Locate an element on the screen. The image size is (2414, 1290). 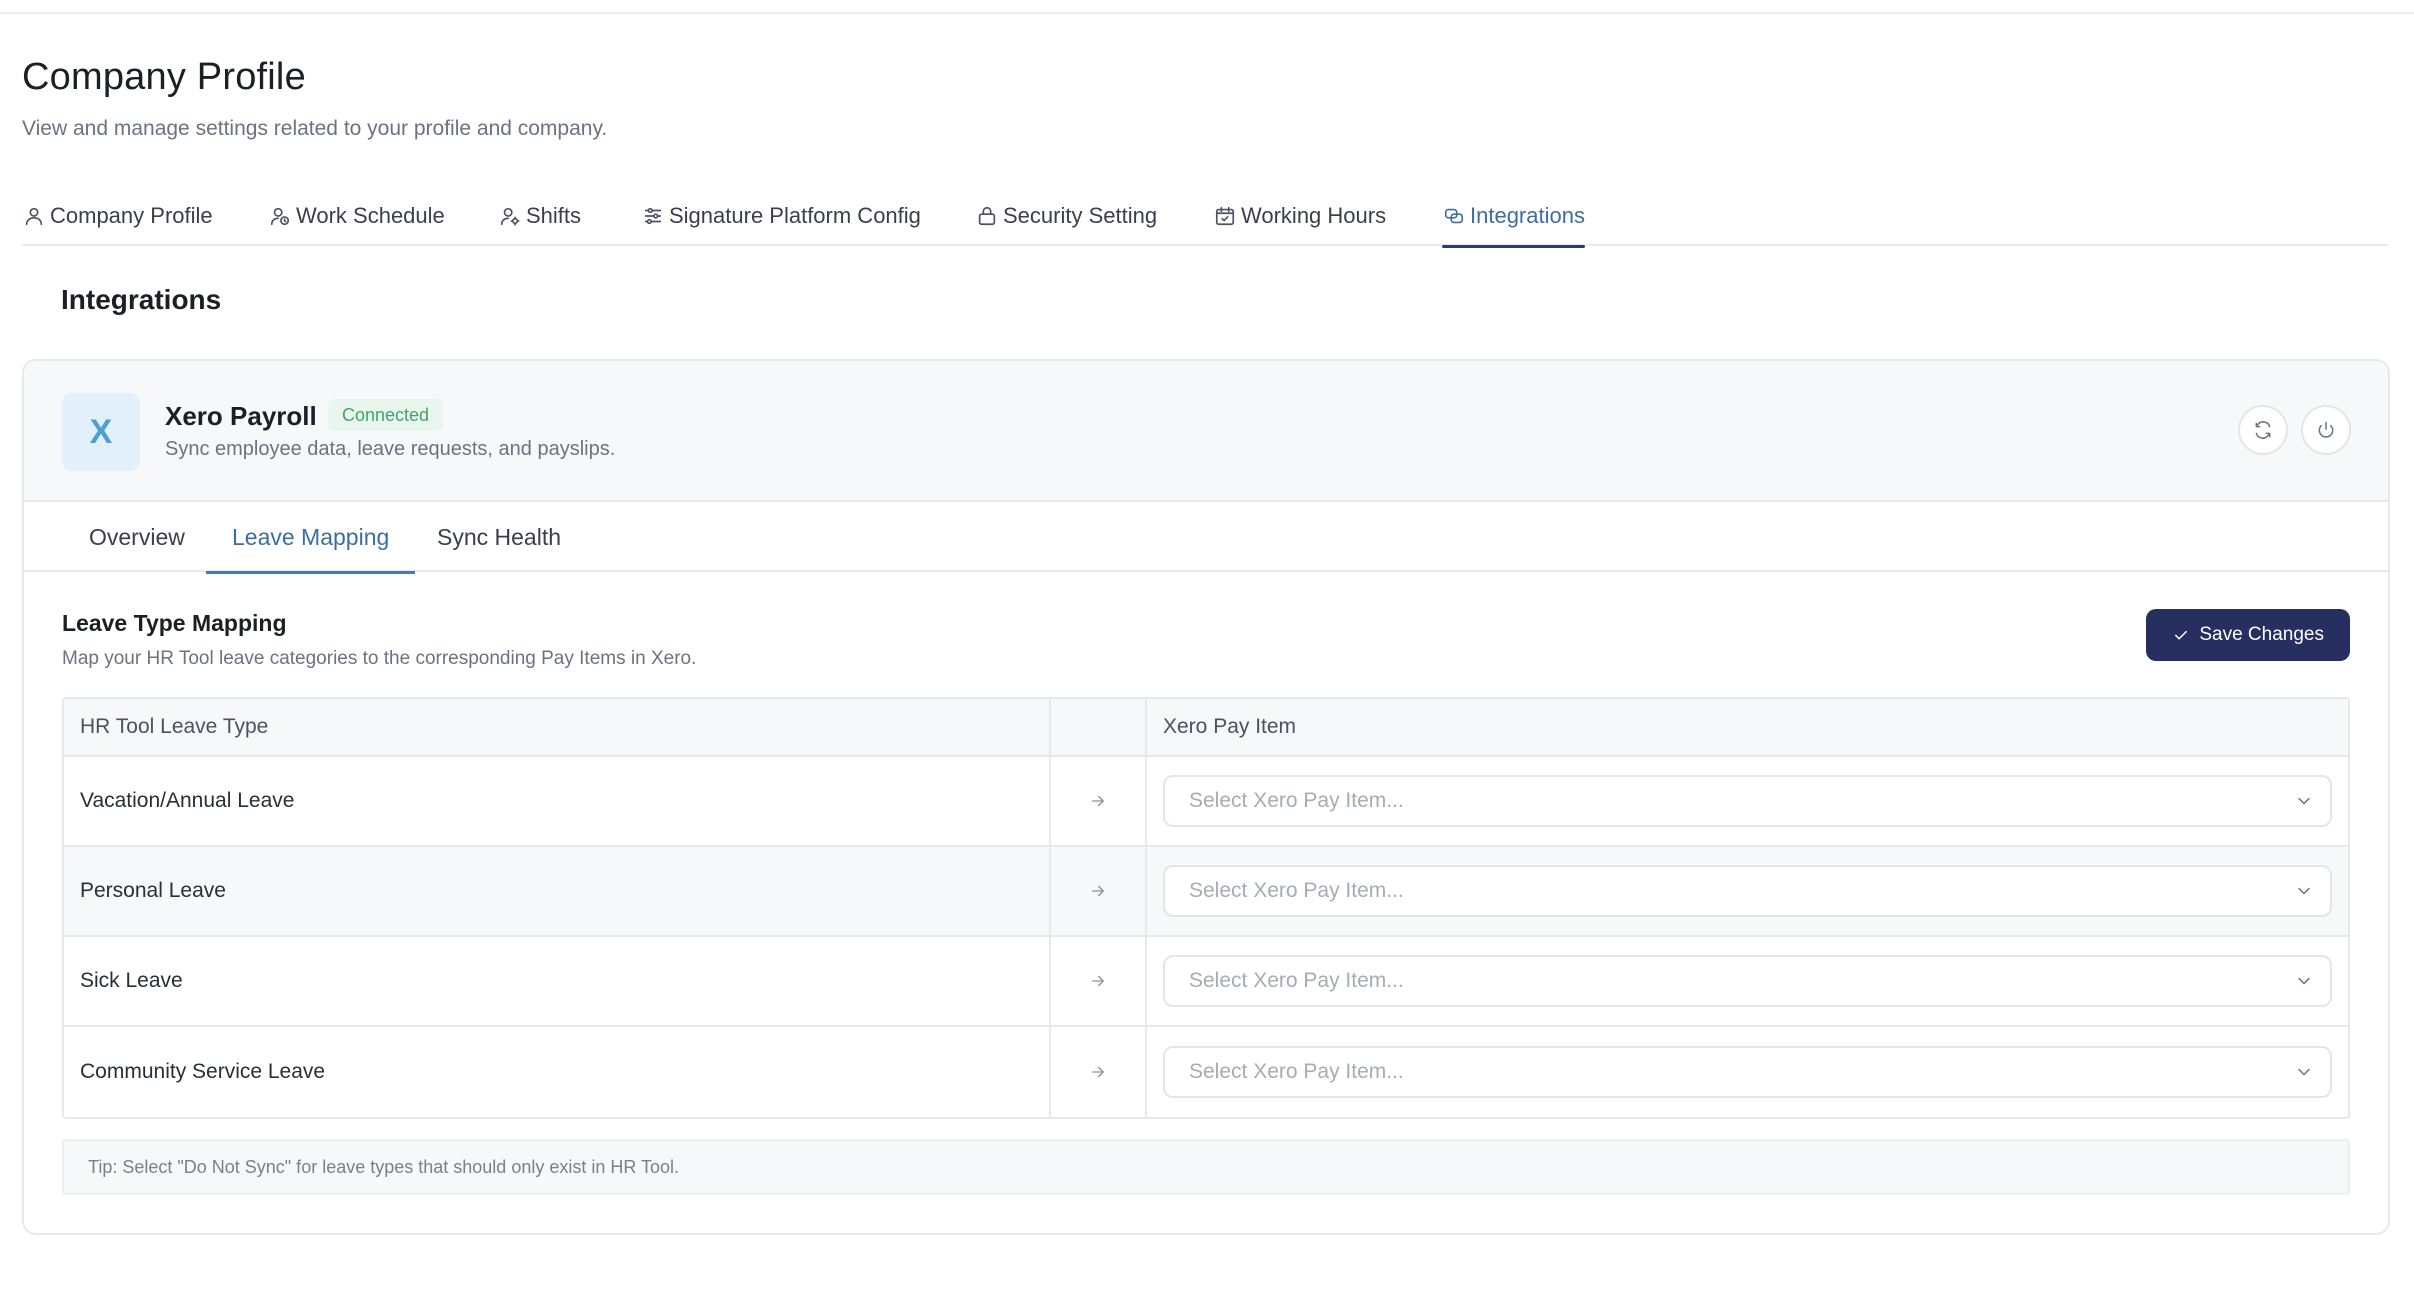
column-header-pay-item: Xero Pay Item is located at coordinates (1230, 726).